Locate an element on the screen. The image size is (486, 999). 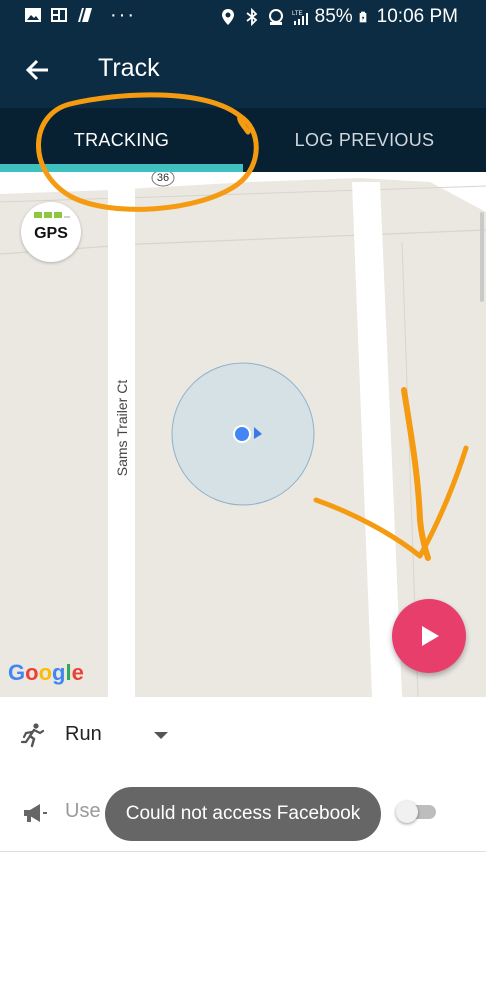
toast-message: Could not access Facebook is located at coordinates (243, 814).